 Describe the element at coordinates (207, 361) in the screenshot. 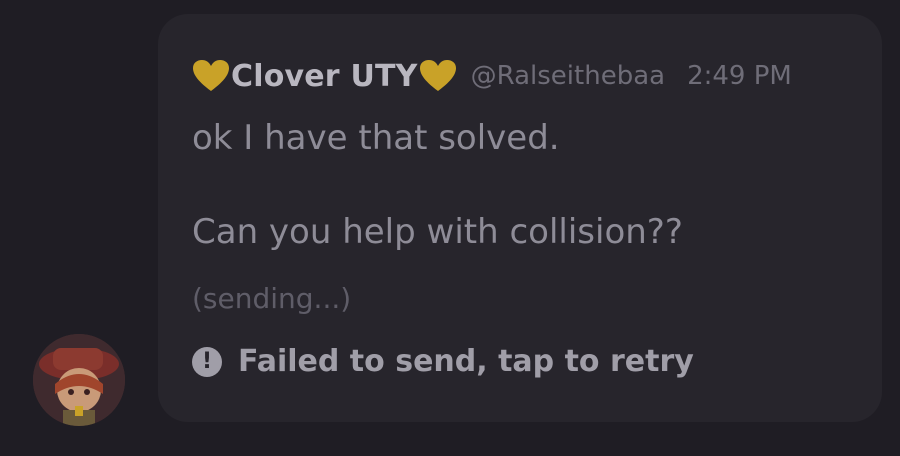

I see `exclamation-circle-icon: !` at that location.